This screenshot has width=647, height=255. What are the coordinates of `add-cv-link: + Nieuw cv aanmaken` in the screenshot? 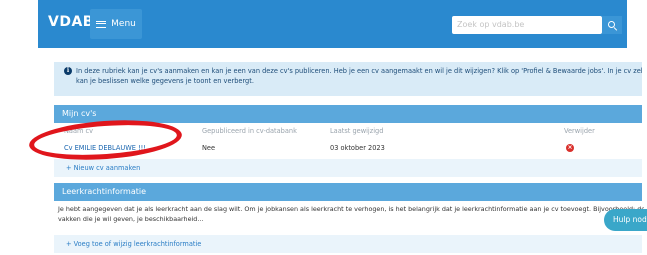 It's located at (348, 168).